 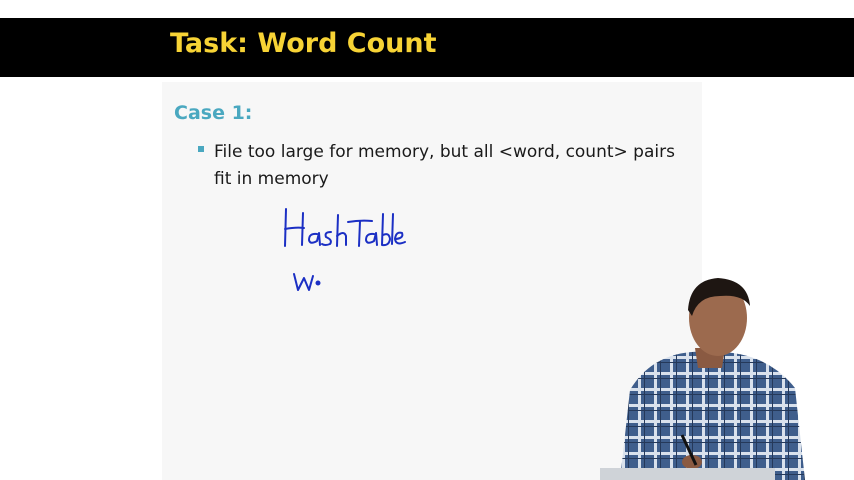 What do you see at coordinates (712, 415) in the screenshot?
I see `presenter-shirt` at bounding box center [712, 415].